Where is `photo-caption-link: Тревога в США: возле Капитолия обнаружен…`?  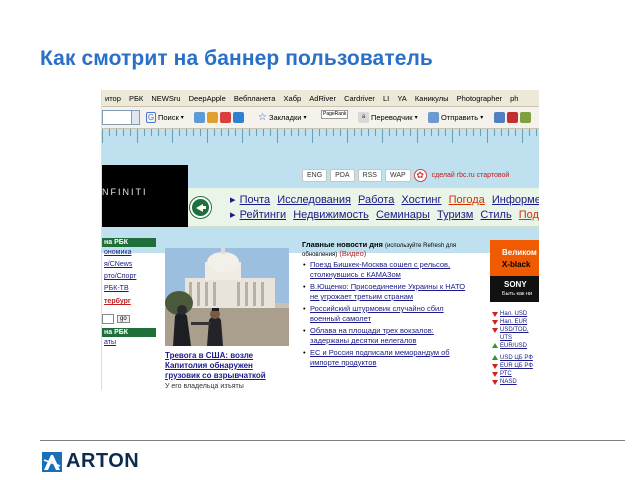
photo-caption-link: Тревога в США: возле Капитолия обнаружен… is located at coordinates (227, 366).